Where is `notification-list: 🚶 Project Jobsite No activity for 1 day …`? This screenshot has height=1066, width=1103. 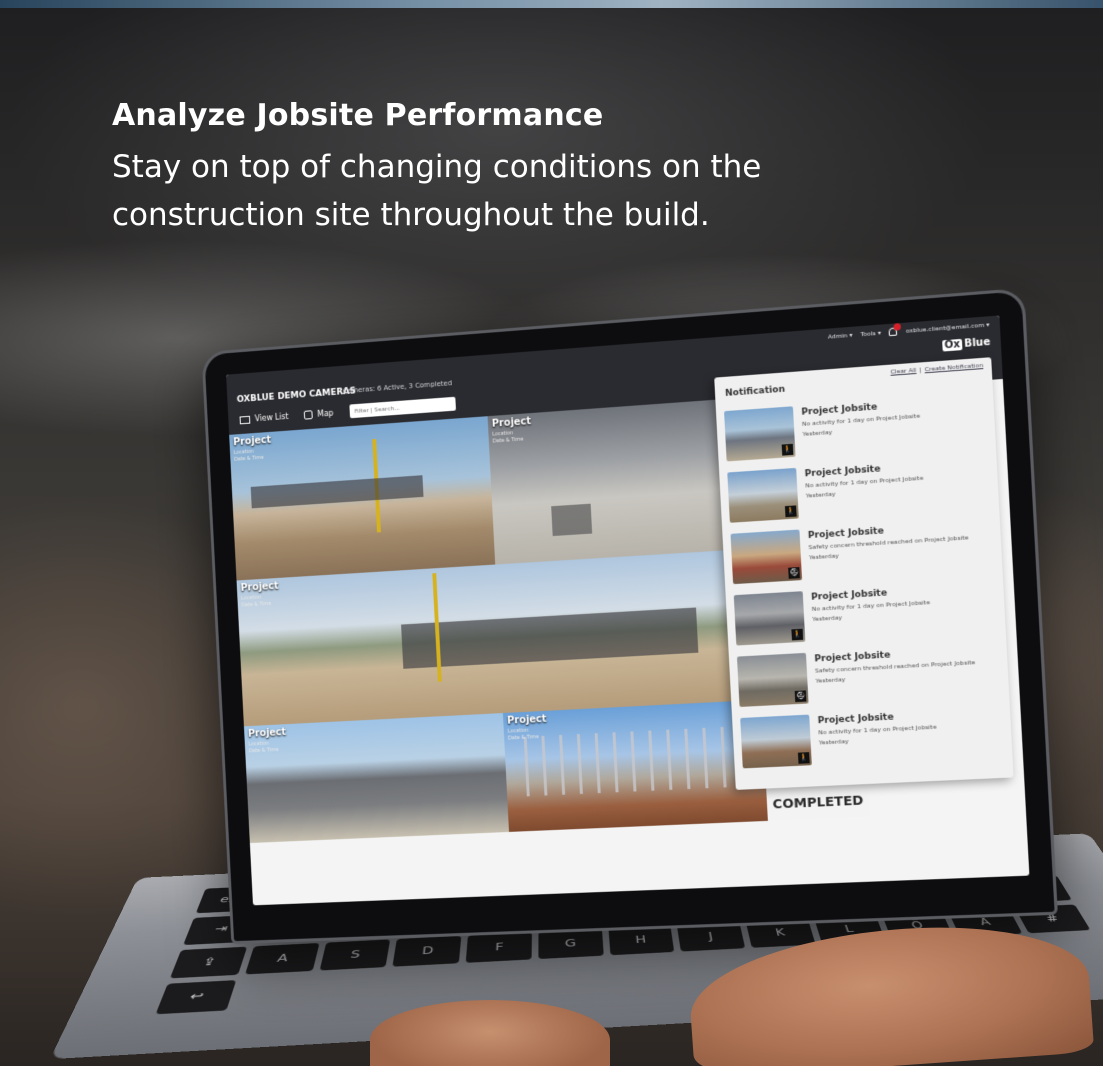 notification-list: 🚶 Project Jobsite No activity for 1 day … is located at coordinates (864, 586).